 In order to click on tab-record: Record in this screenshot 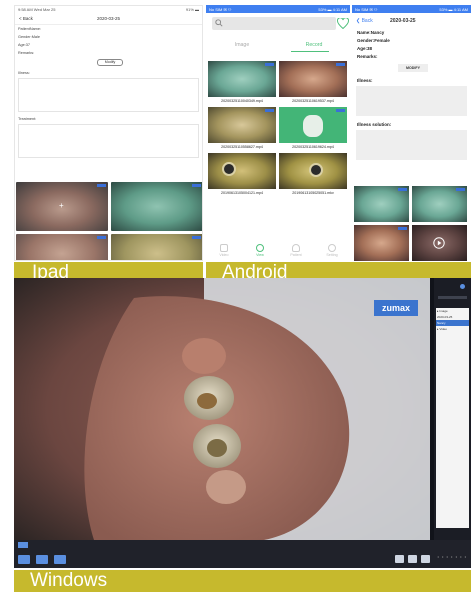, I will do `click(314, 45)`.